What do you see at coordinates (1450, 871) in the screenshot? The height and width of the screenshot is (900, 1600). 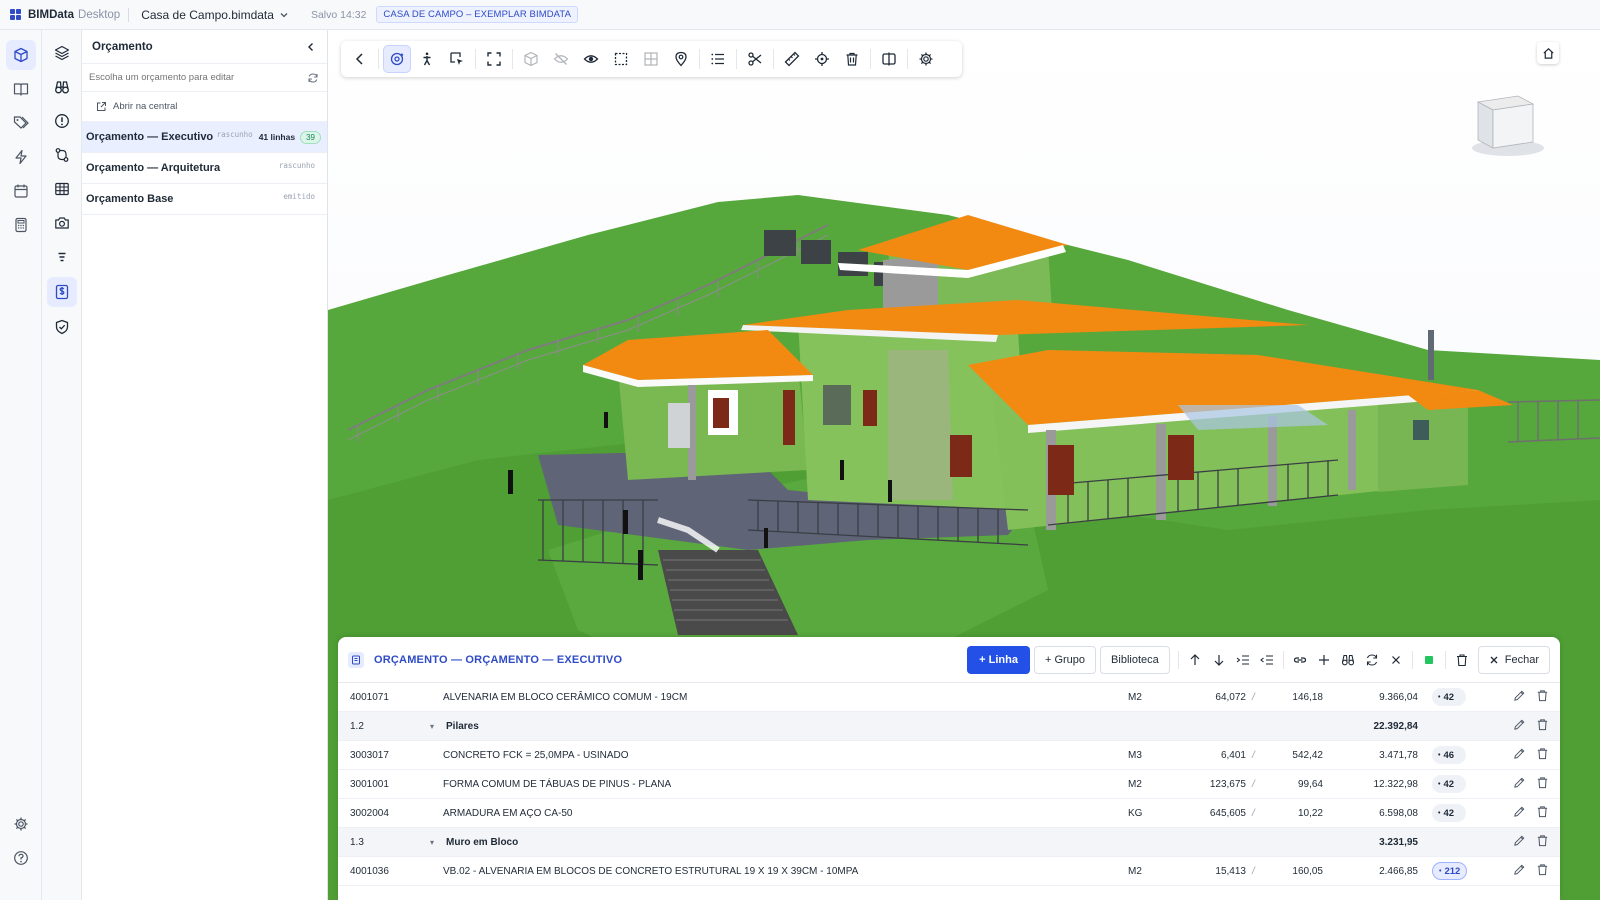 I see `linked-elements-badge: • 212` at bounding box center [1450, 871].